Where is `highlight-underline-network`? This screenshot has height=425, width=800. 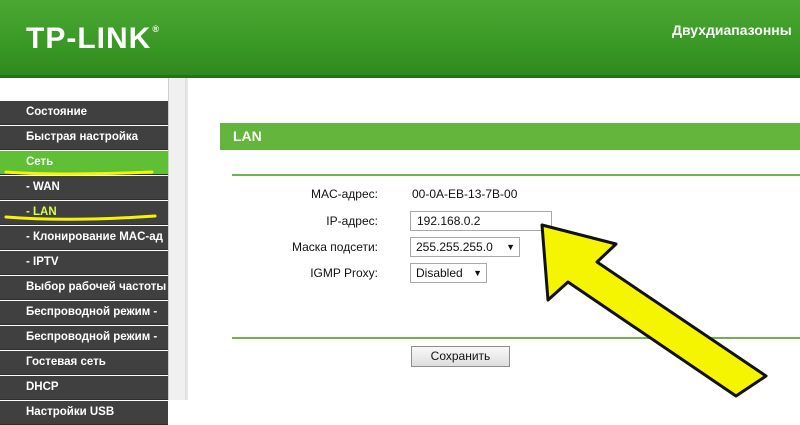
highlight-underline-network is located at coordinates (79, 173).